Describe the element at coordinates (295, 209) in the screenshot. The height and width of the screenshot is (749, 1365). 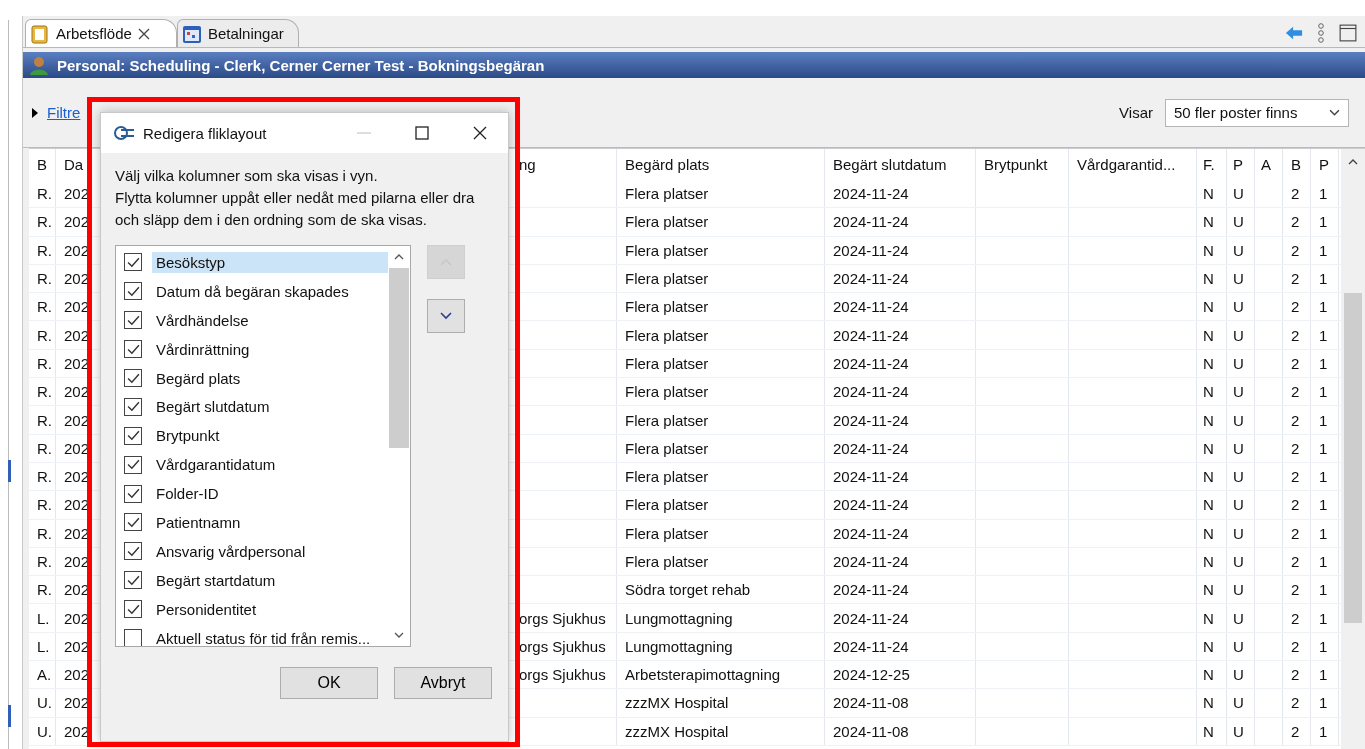
I see `dialog-description: Flytta kolumner uppåt eller nedåt med pilarna eller dra och släpp dem i den ordning som de ska visas.` at that location.